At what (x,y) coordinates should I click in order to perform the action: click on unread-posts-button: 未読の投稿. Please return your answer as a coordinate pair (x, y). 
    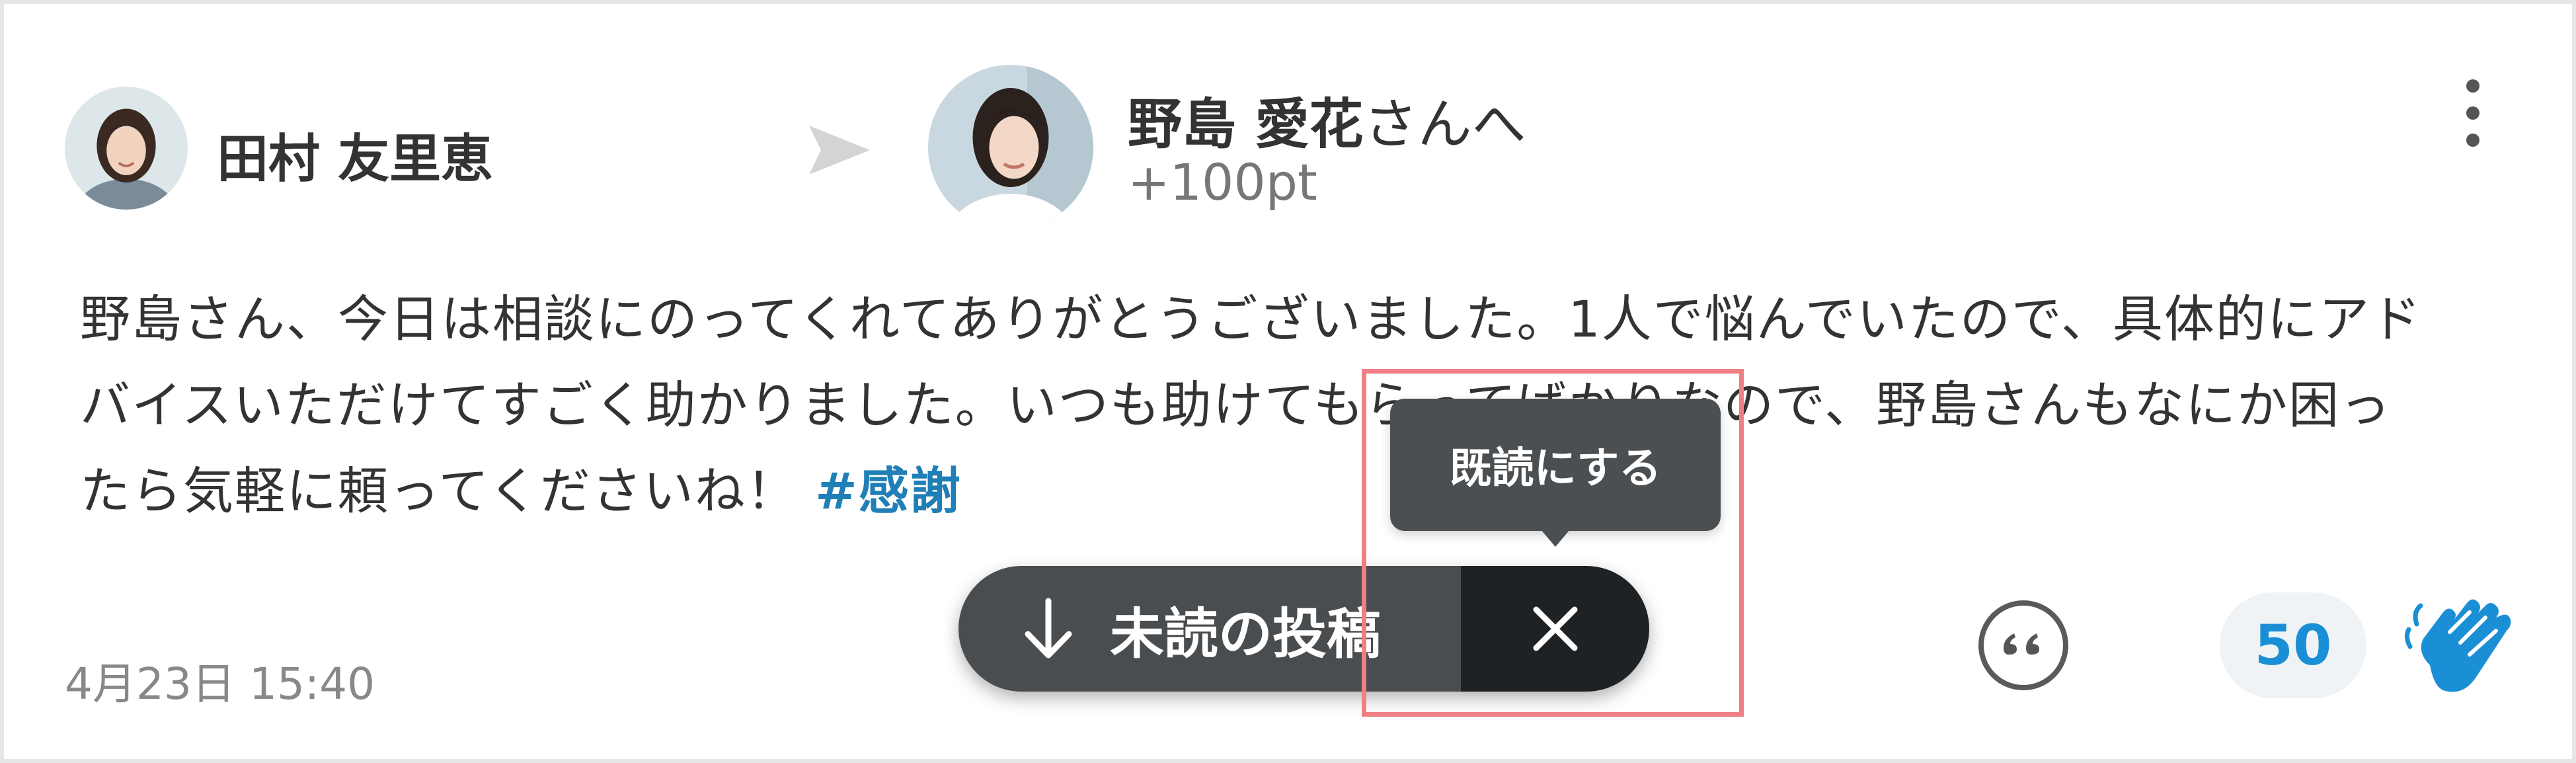
    Looking at the image, I should click on (1209, 629).